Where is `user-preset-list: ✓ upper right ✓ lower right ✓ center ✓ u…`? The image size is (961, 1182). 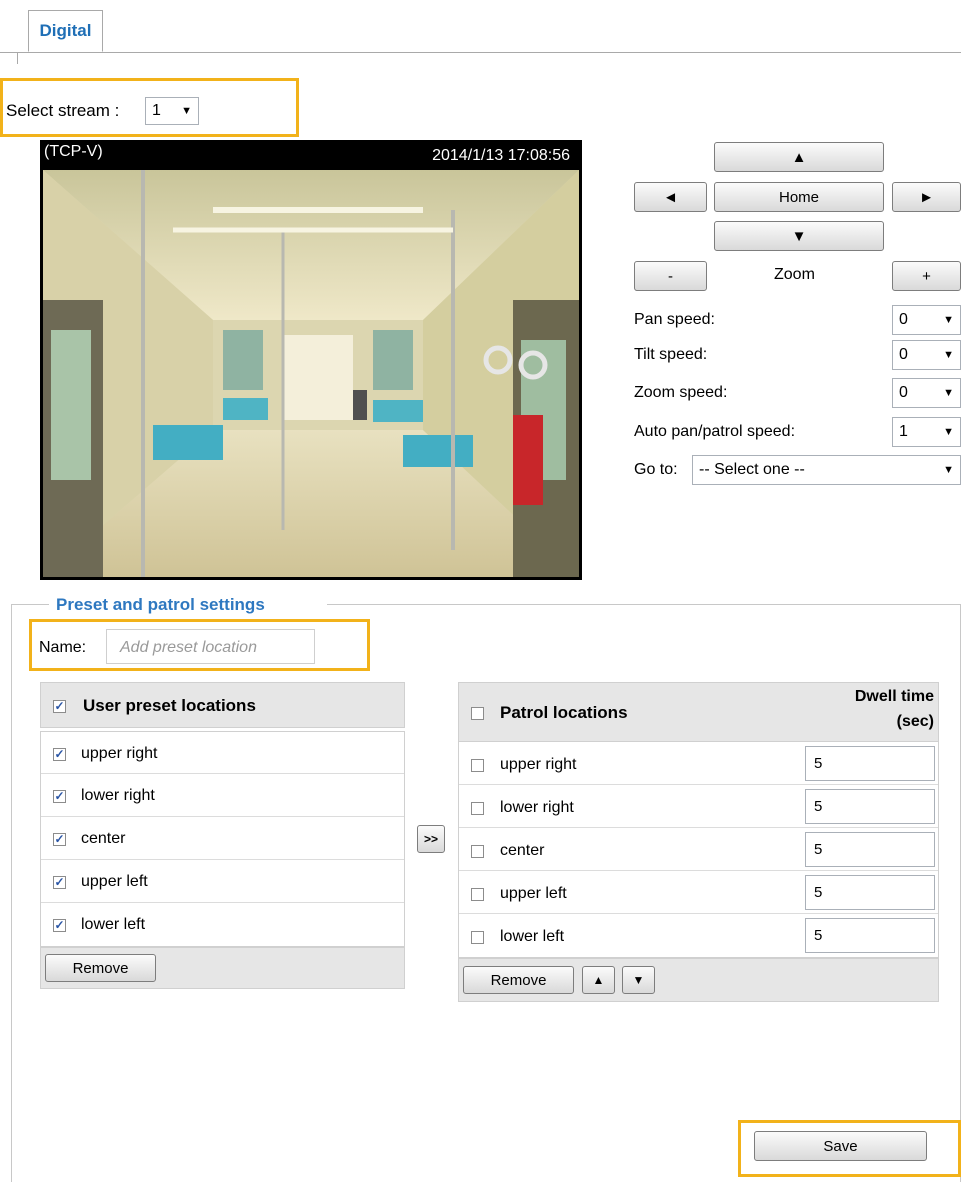
user-preset-list: ✓ upper right ✓ lower right ✓ center ✓ u… is located at coordinates (222, 839).